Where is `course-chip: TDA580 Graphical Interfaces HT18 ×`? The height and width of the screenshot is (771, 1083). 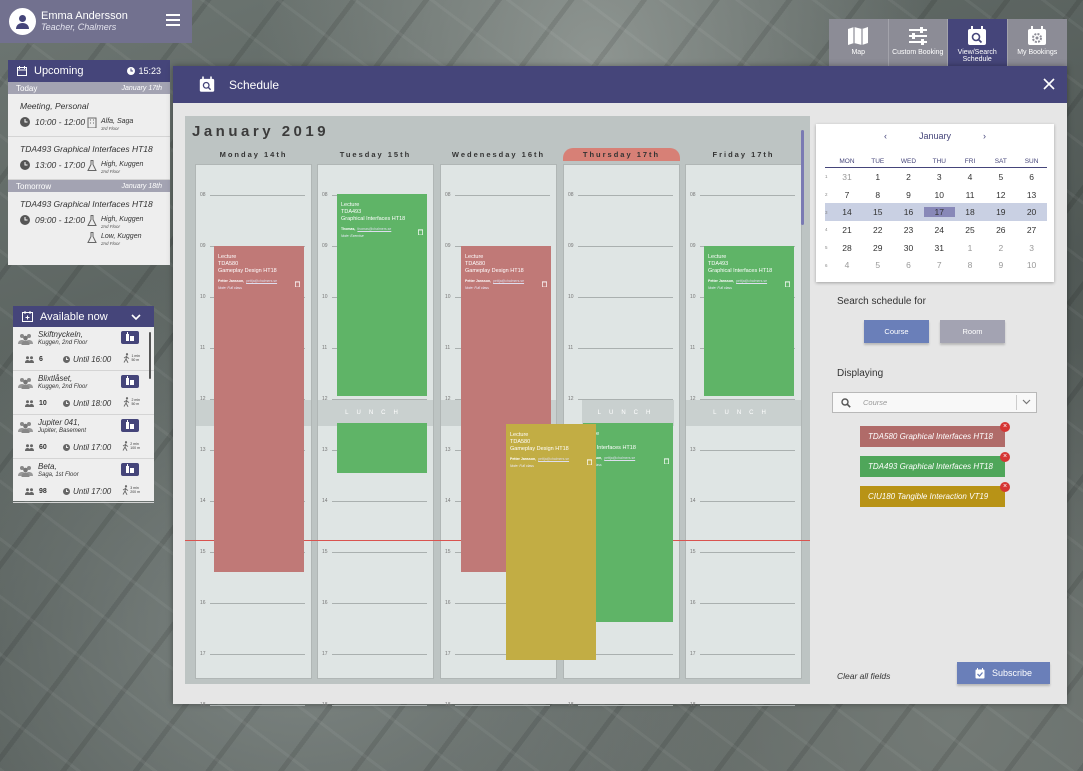 course-chip: TDA580 Graphical Interfaces HT18 × is located at coordinates (935, 434).